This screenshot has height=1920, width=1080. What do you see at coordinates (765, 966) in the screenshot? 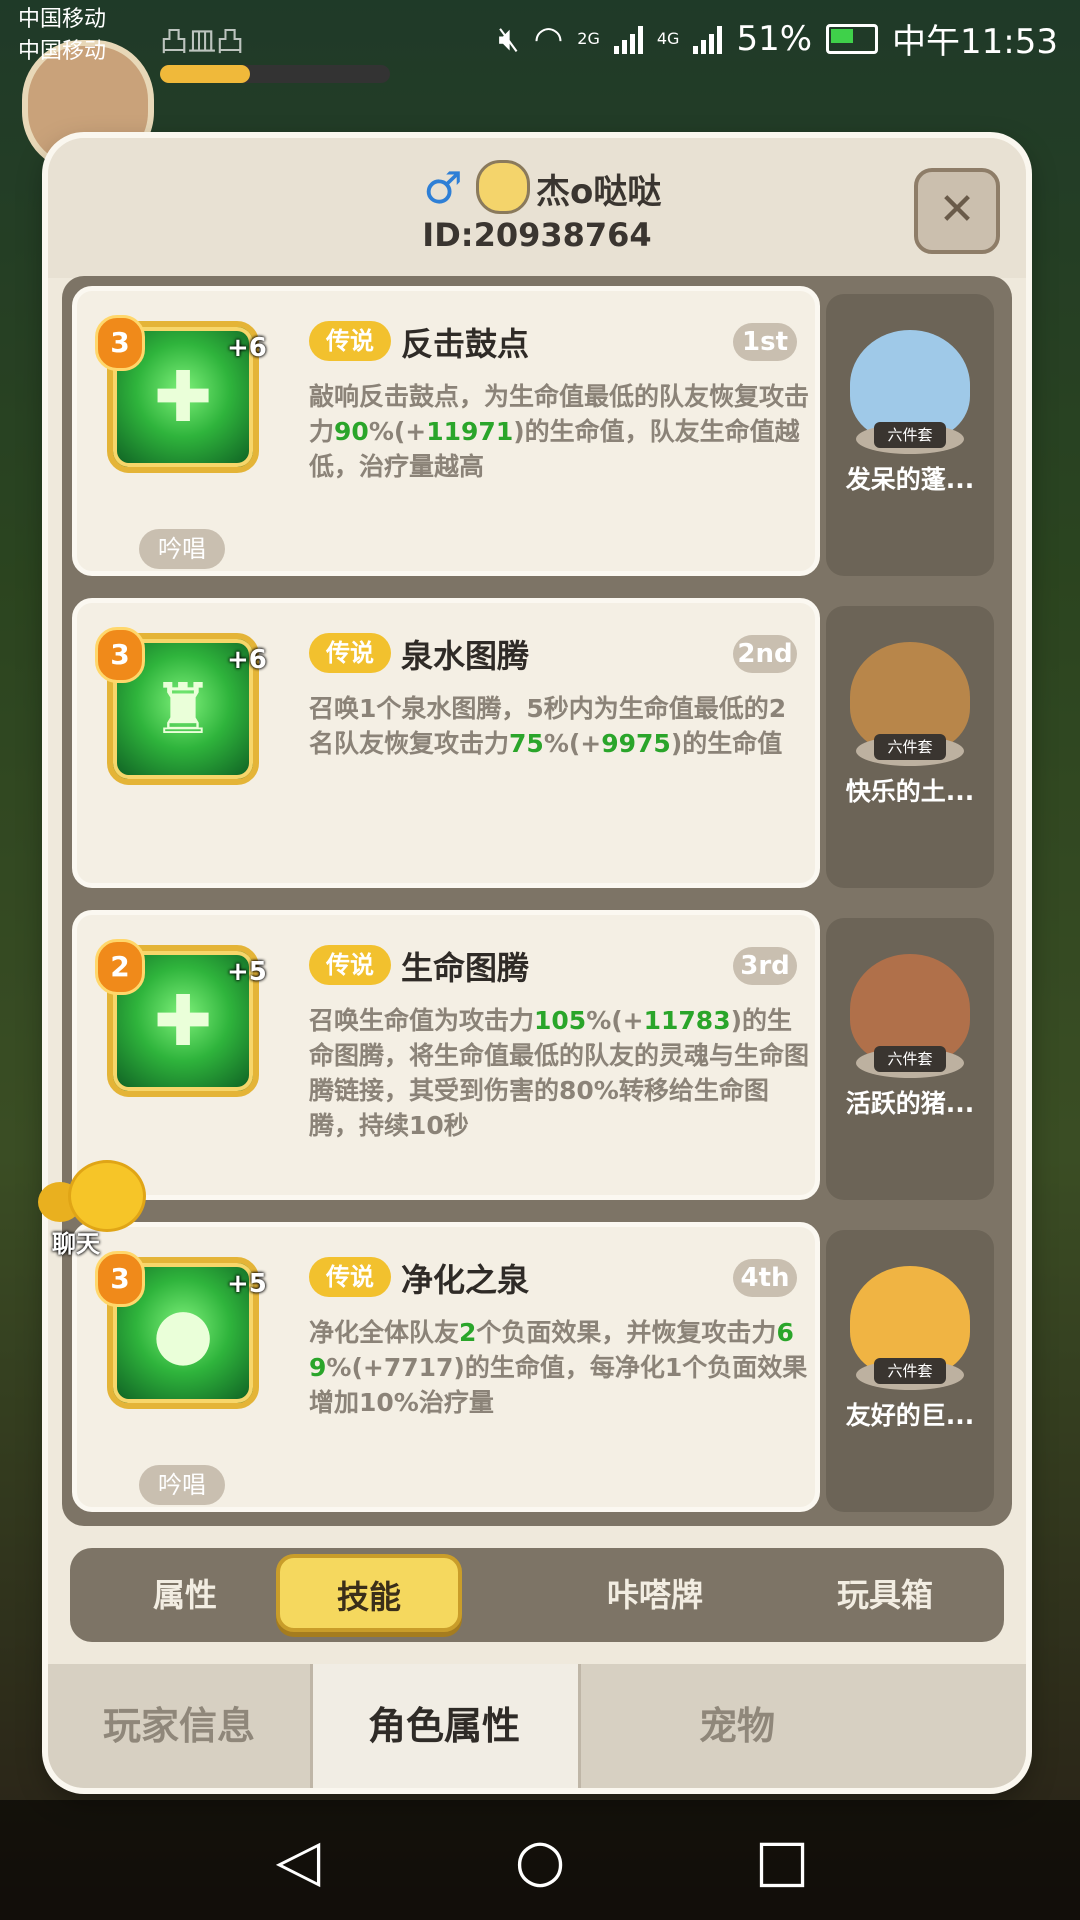
I see `skill-rank-badge: 3rd` at bounding box center [765, 966].